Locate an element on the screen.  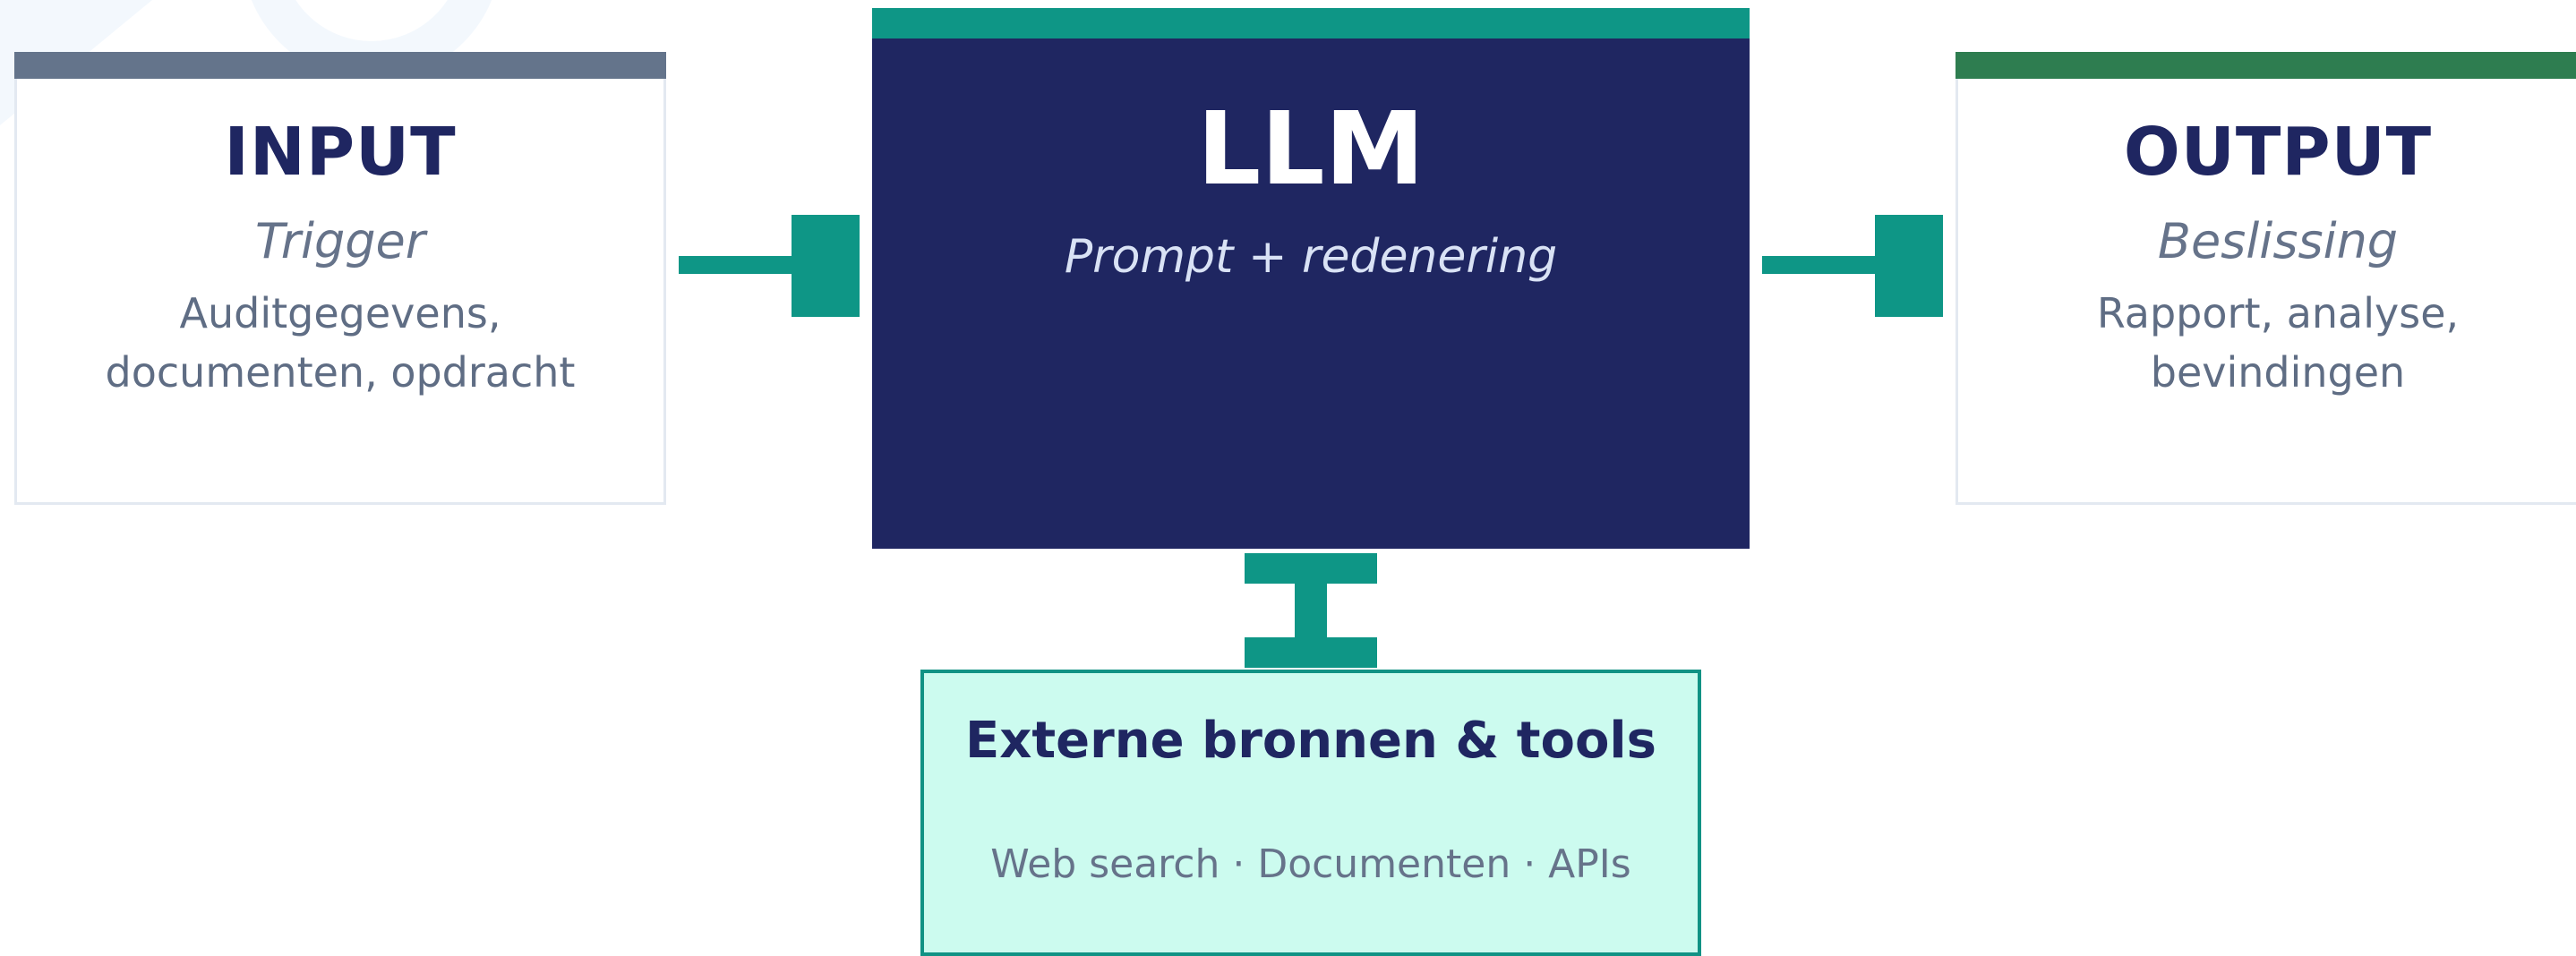
output-title: OUTPUT is located at coordinates (2278, 152).